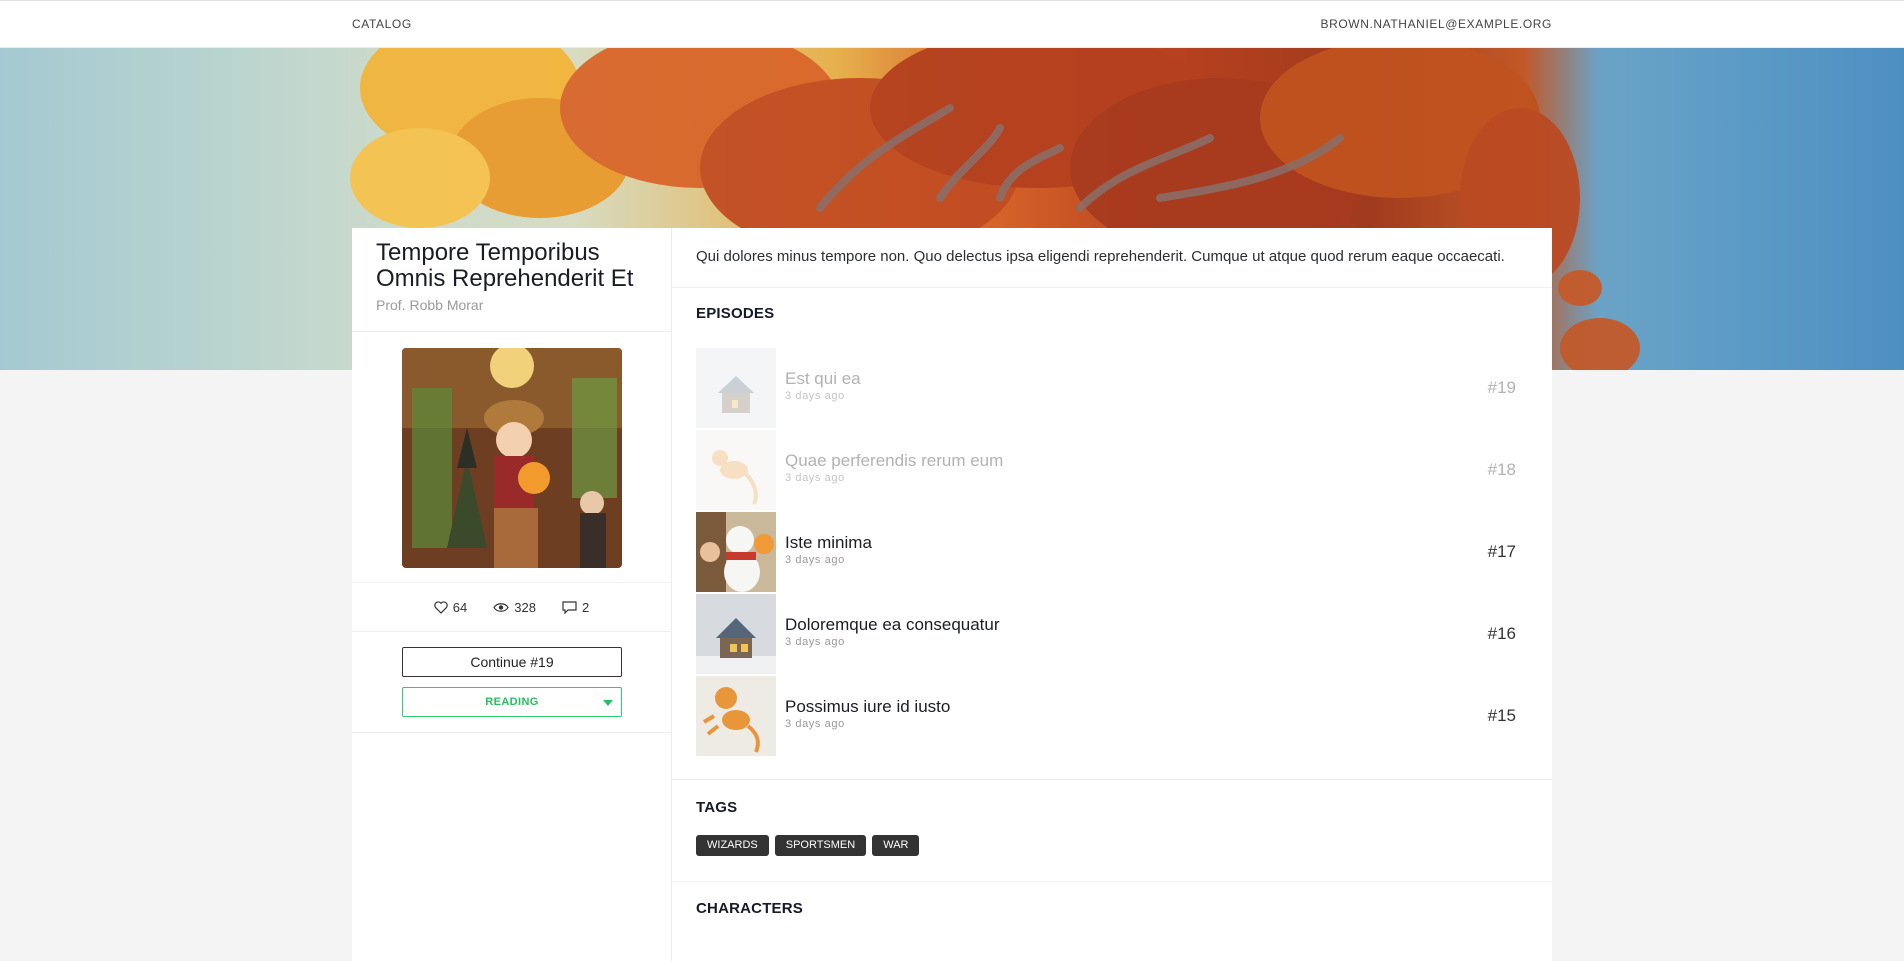  What do you see at coordinates (450, 607) in the screenshot?
I see `likes-stat: 64` at bounding box center [450, 607].